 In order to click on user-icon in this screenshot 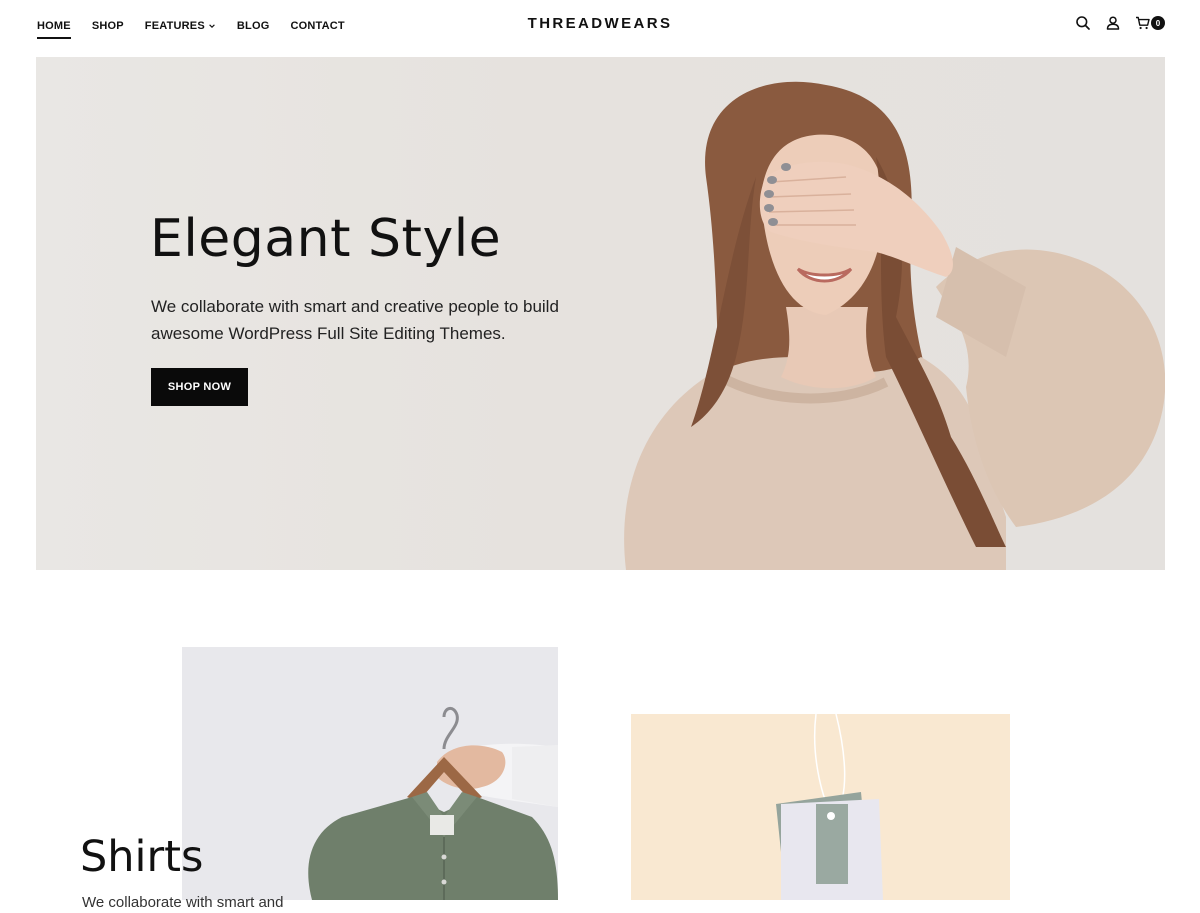, I will do `click(1113, 23)`.